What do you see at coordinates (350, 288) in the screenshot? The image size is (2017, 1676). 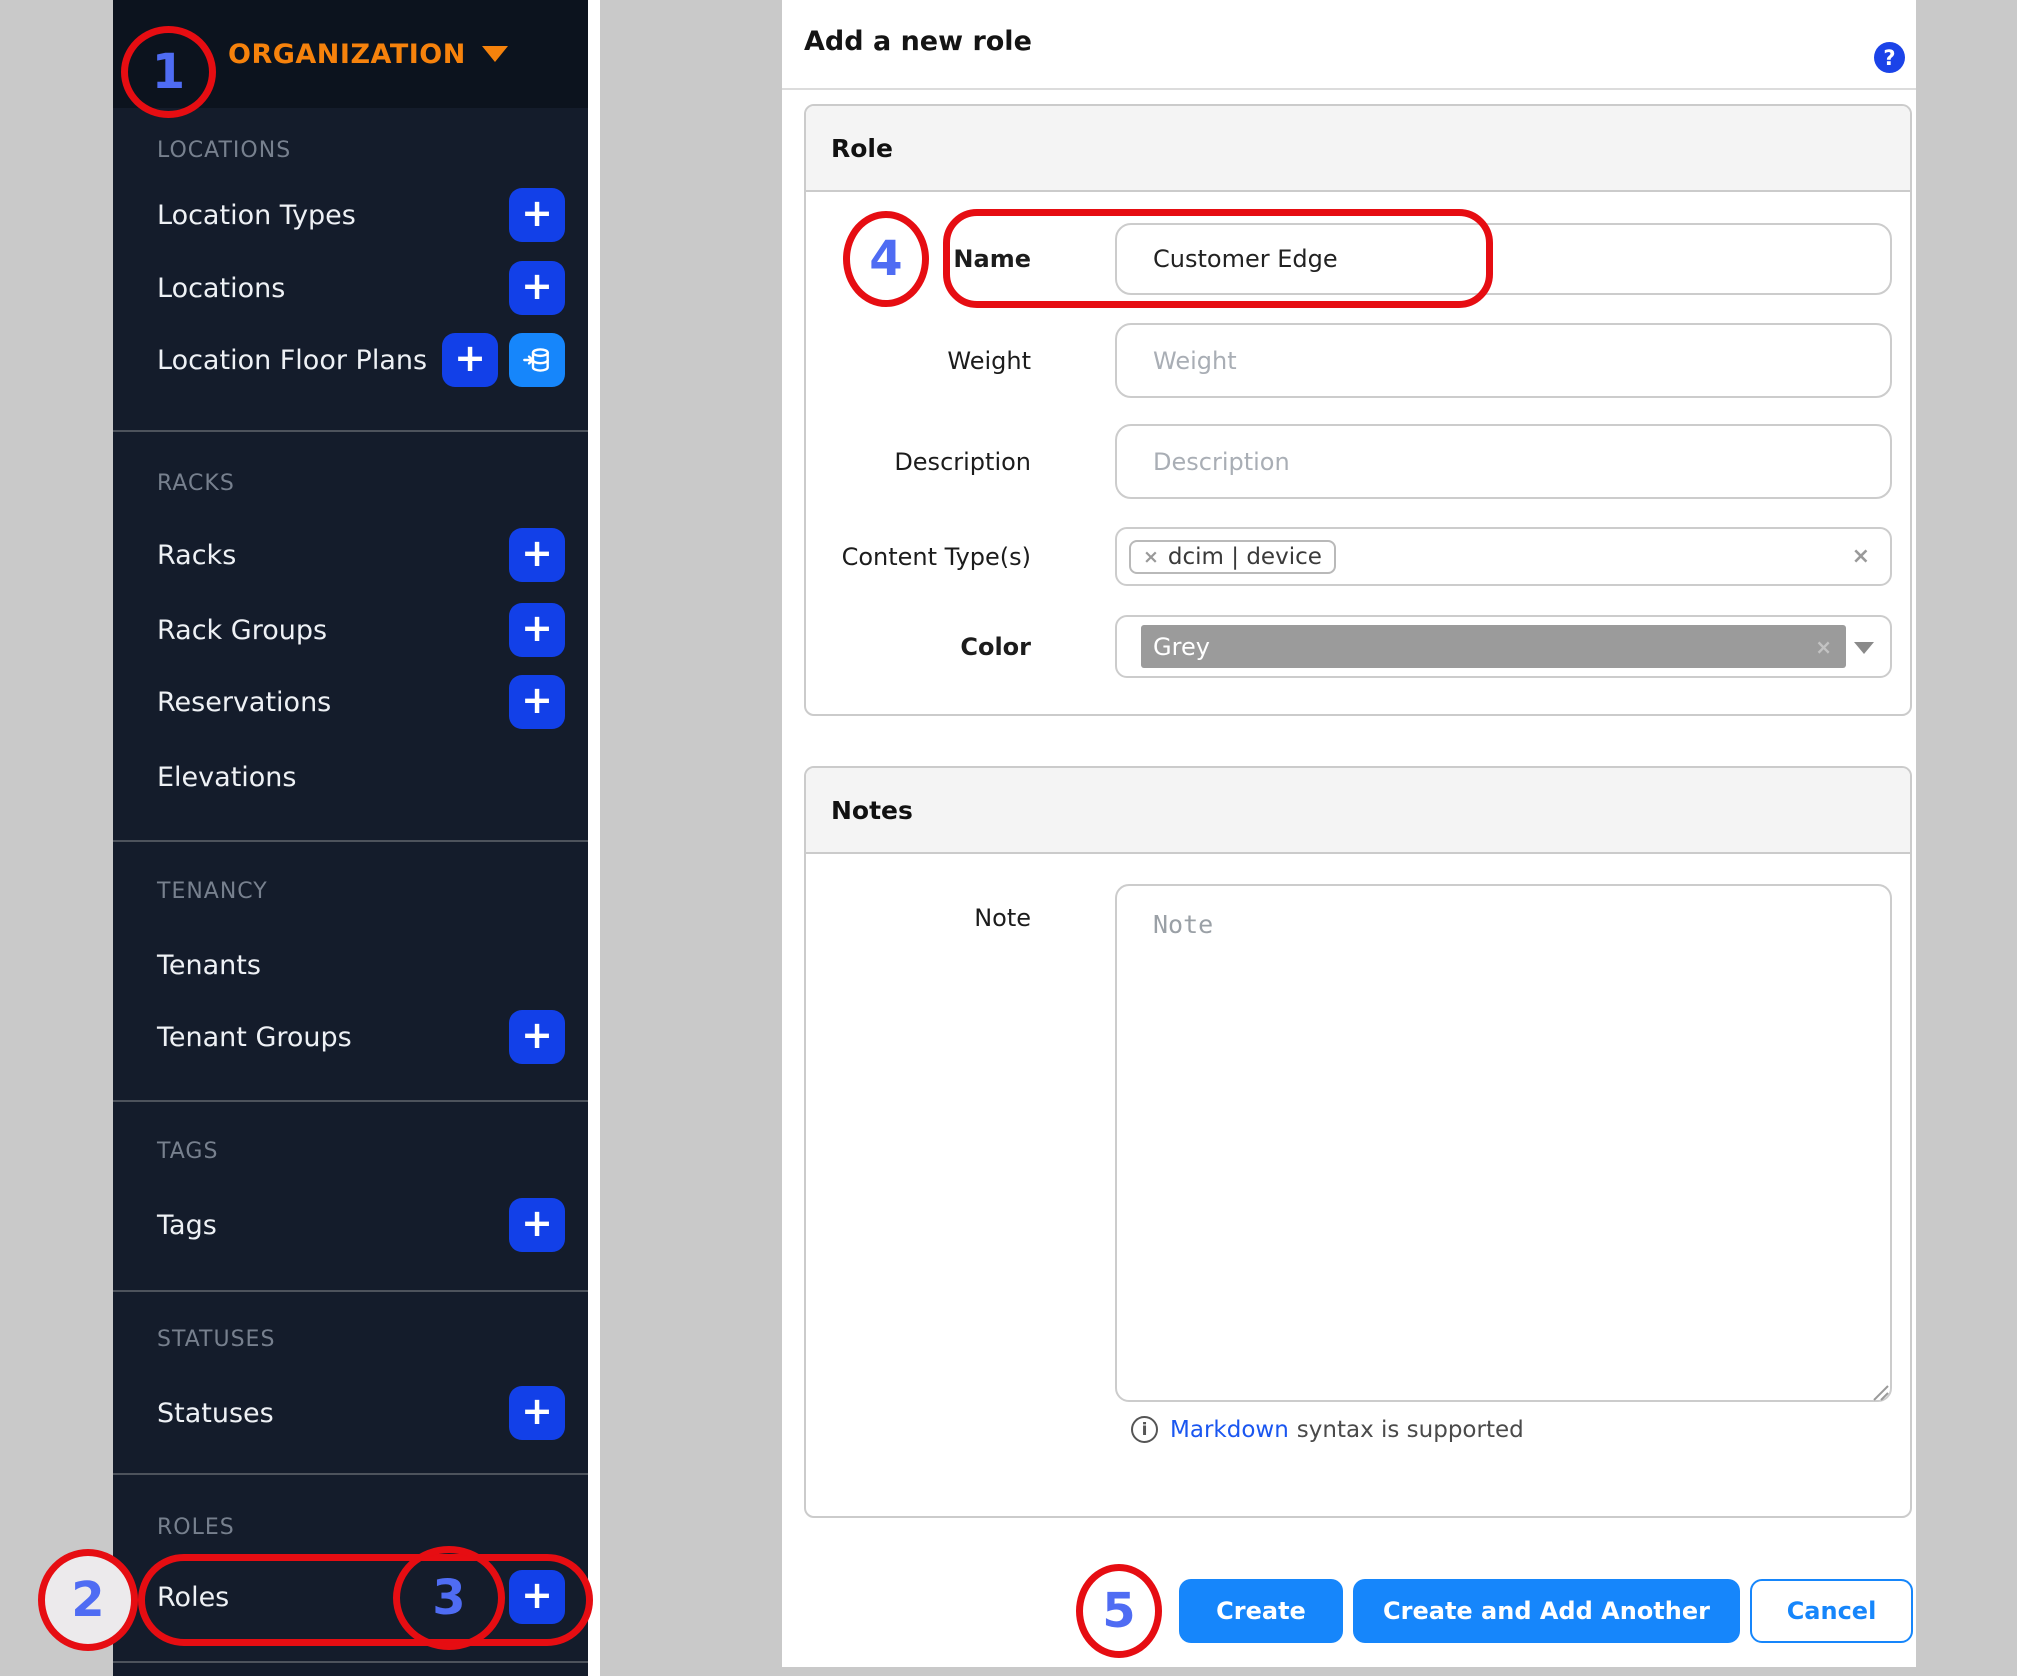 I see `sidebar-item-locations: Locations +` at bounding box center [350, 288].